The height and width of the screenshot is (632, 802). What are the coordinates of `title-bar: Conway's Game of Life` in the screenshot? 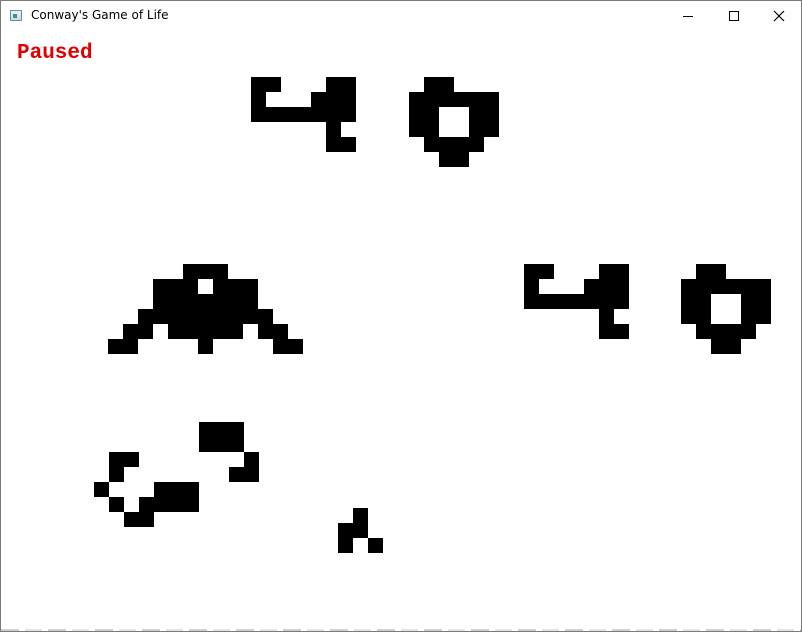 It's located at (401, 16).